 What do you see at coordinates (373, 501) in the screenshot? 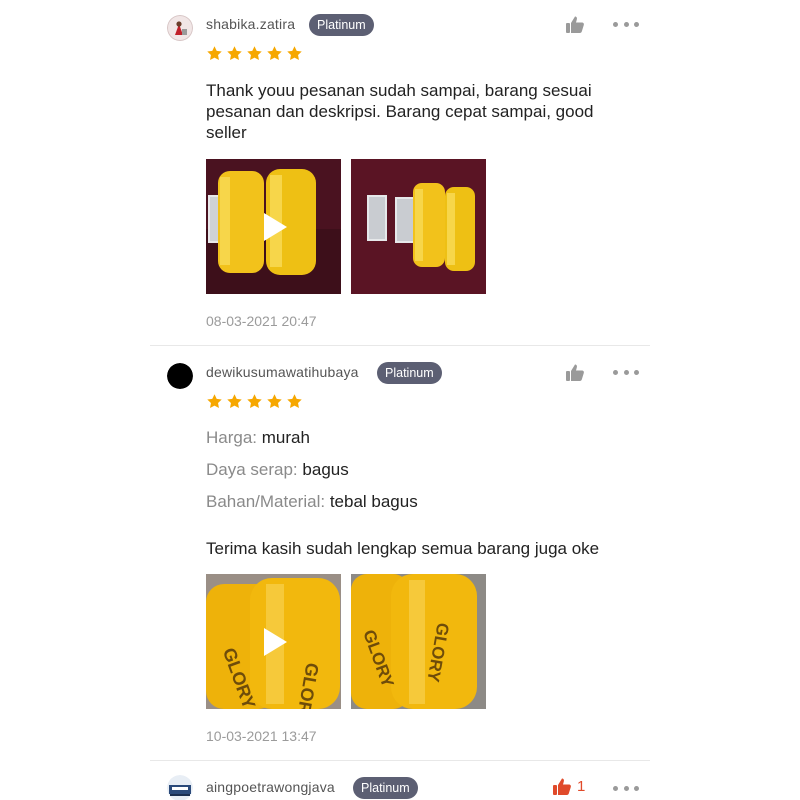
I see `attribute-value: tebal bagus` at bounding box center [373, 501].